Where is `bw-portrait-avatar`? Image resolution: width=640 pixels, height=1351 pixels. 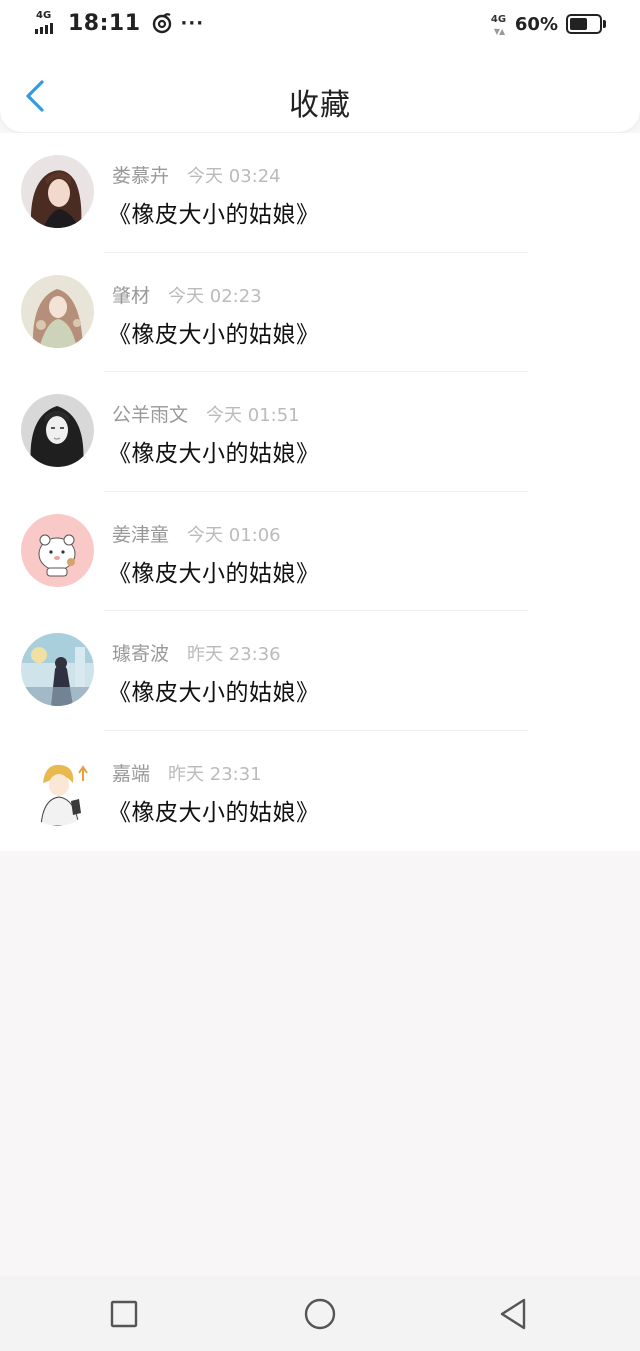 bw-portrait-avatar is located at coordinates (57, 431).